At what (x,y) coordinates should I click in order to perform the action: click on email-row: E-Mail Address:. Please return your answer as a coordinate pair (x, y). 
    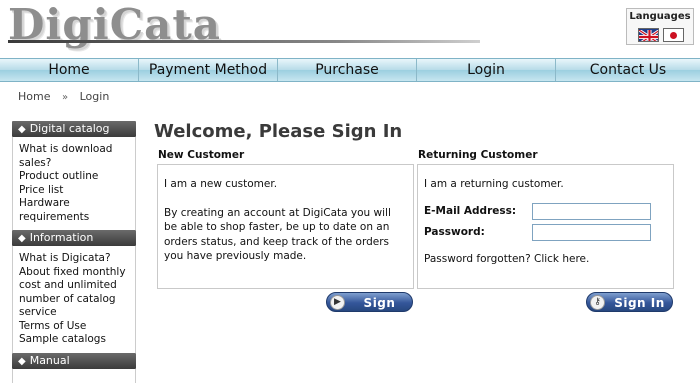
    Looking at the image, I should click on (545, 211).